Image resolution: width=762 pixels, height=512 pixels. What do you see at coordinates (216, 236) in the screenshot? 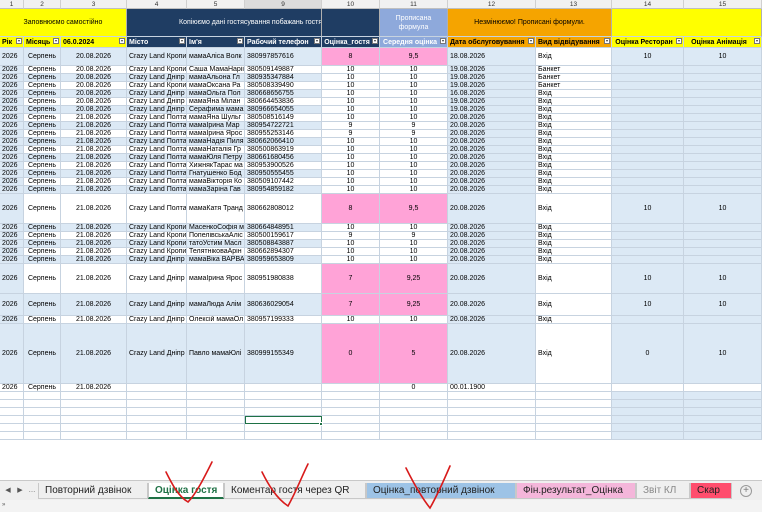
I see `cell-col-name: ПопелівськаАліс` at bounding box center [216, 236].